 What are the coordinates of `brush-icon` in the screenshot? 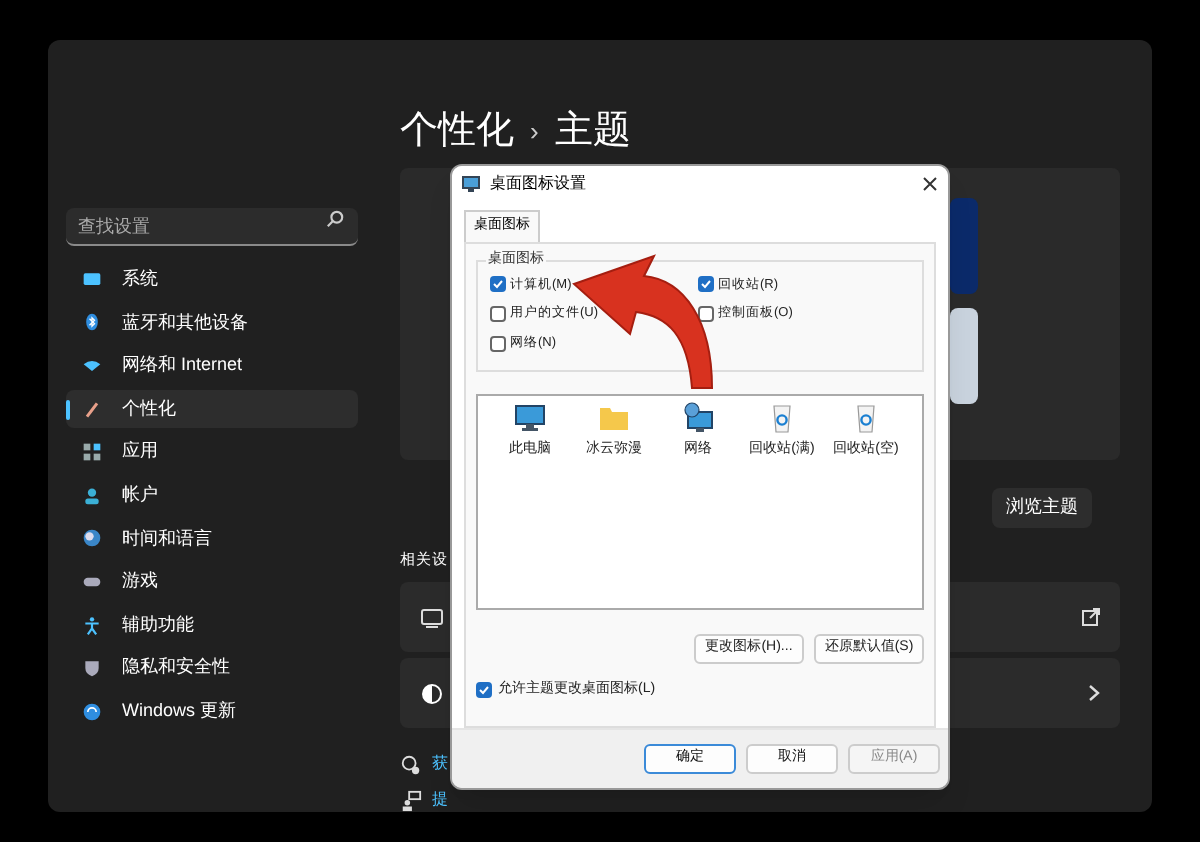 It's located at (92, 409).